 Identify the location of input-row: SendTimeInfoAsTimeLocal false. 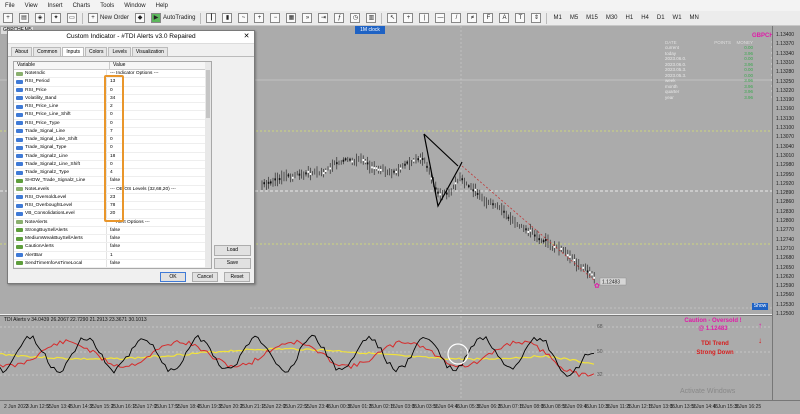
(110, 263).